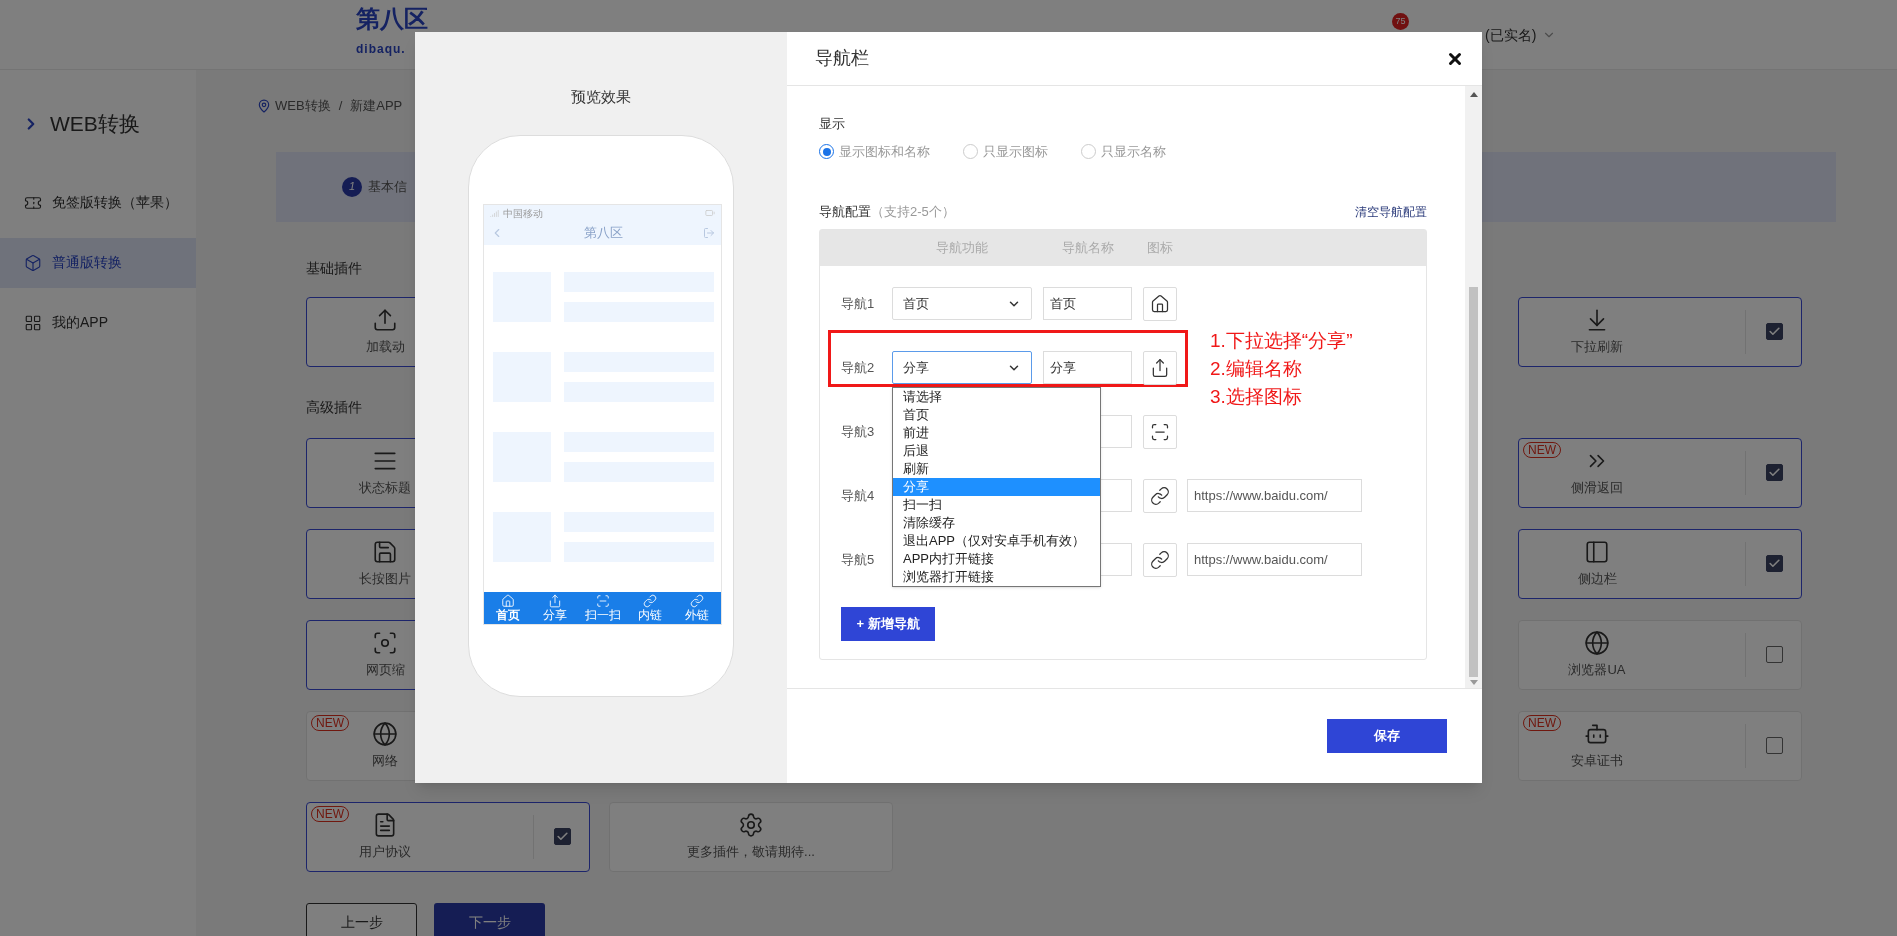  I want to click on row-label: 导航1, so click(858, 303).